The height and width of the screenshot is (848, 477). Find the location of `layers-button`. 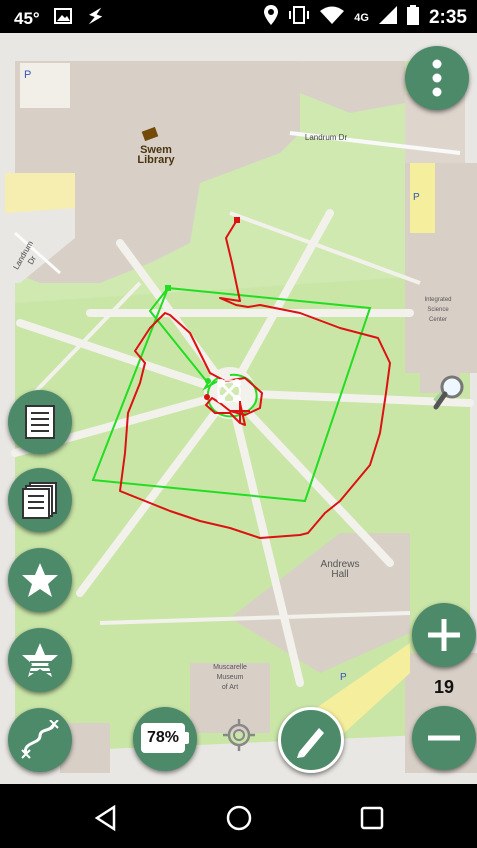

layers-button is located at coordinates (40, 500).